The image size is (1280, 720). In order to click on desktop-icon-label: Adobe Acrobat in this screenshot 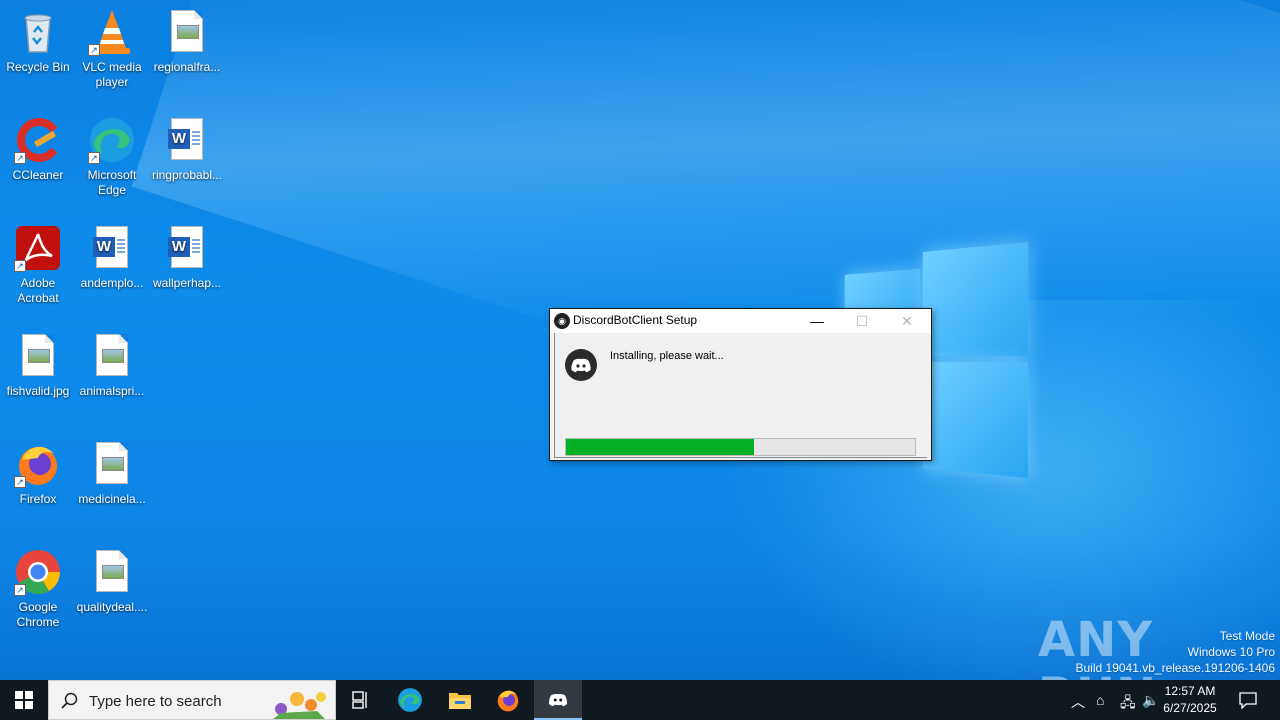, I will do `click(38, 290)`.